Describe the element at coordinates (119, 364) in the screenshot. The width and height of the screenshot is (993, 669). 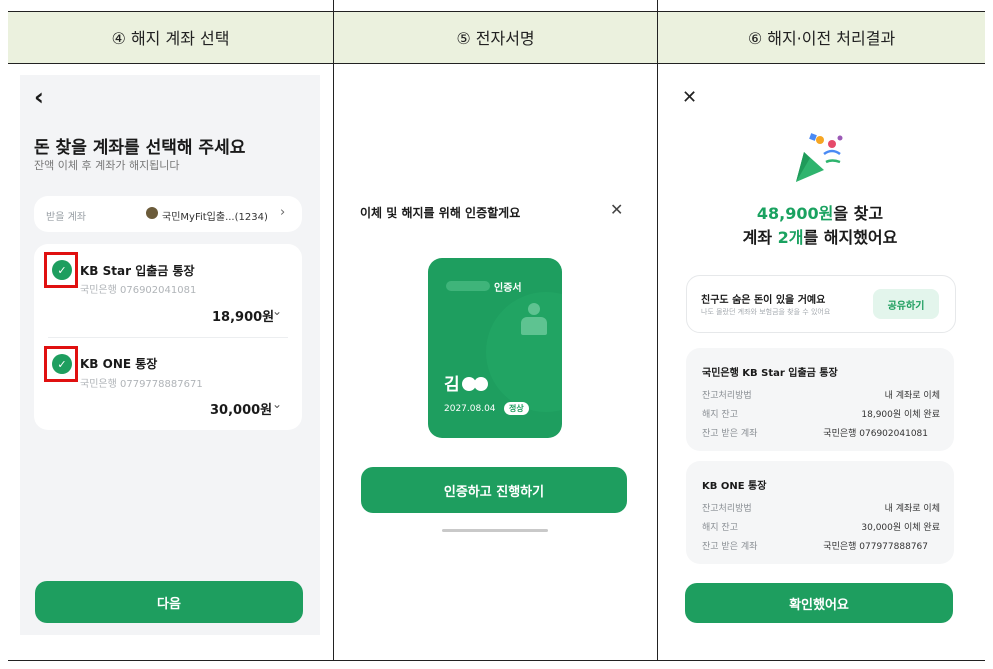
I see `account-name: KB ONE 통장` at that location.